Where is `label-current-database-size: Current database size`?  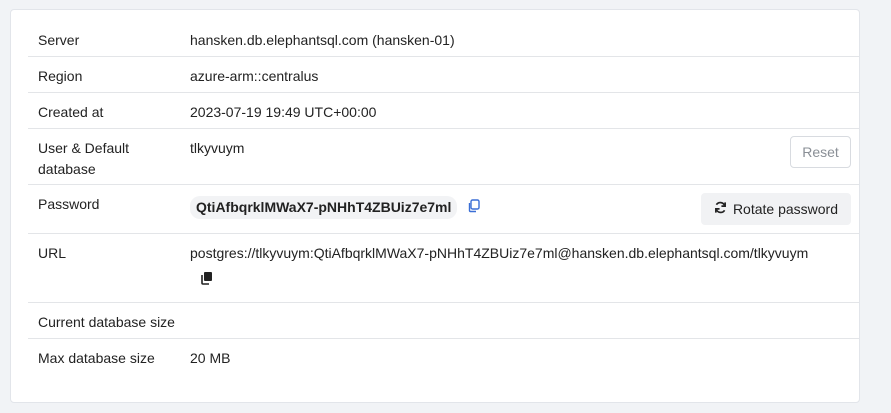
label-current-database-size: Current database size is located at coordinates (106, 322).